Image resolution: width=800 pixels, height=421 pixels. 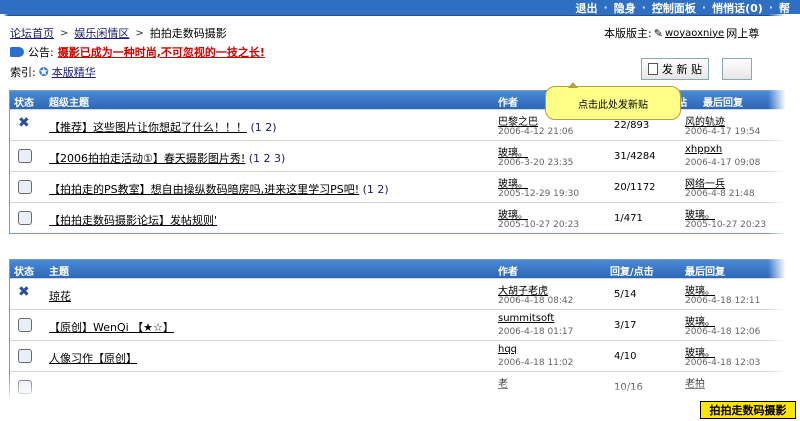 What do you see at coordinates (587, 8) in the screenshot?
I see `logout-link: 退出` at bounding box center [587, 8].